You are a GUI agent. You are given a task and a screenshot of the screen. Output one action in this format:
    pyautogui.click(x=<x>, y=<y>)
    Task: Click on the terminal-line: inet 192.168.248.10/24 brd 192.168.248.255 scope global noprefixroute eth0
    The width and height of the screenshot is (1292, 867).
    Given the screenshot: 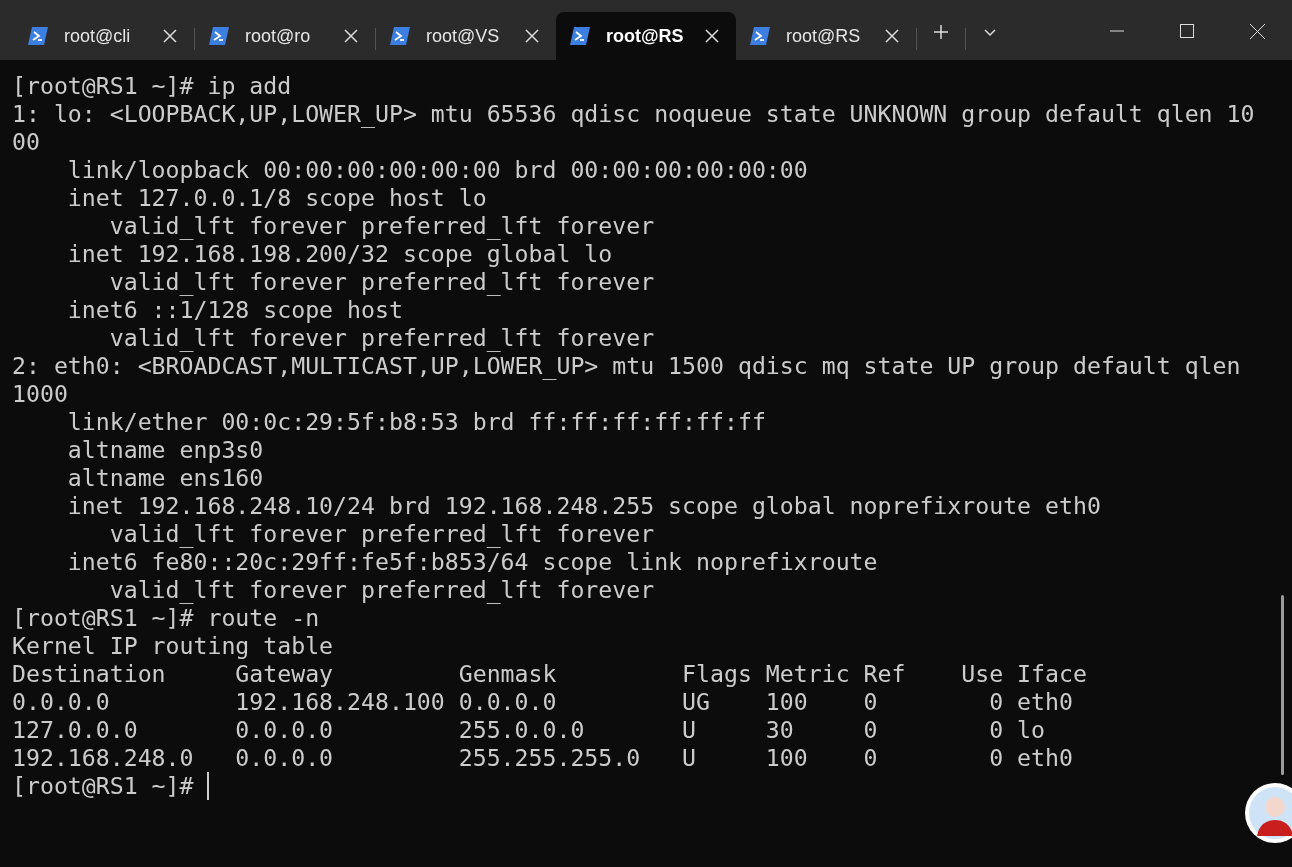 What is the action you would take?
    pyautogui.click(x=583, y=506)
    